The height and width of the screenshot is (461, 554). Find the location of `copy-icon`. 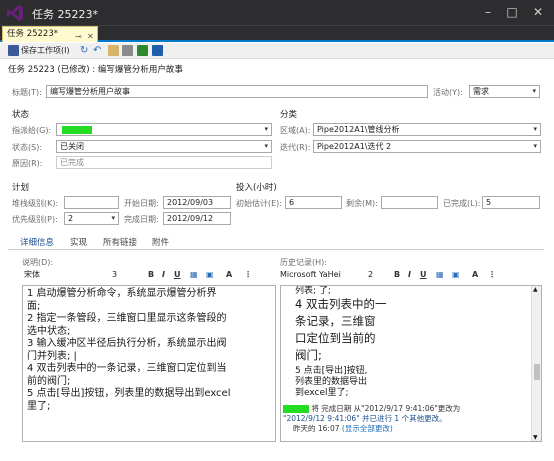

copy-icon is located at coordinates (127, 50).